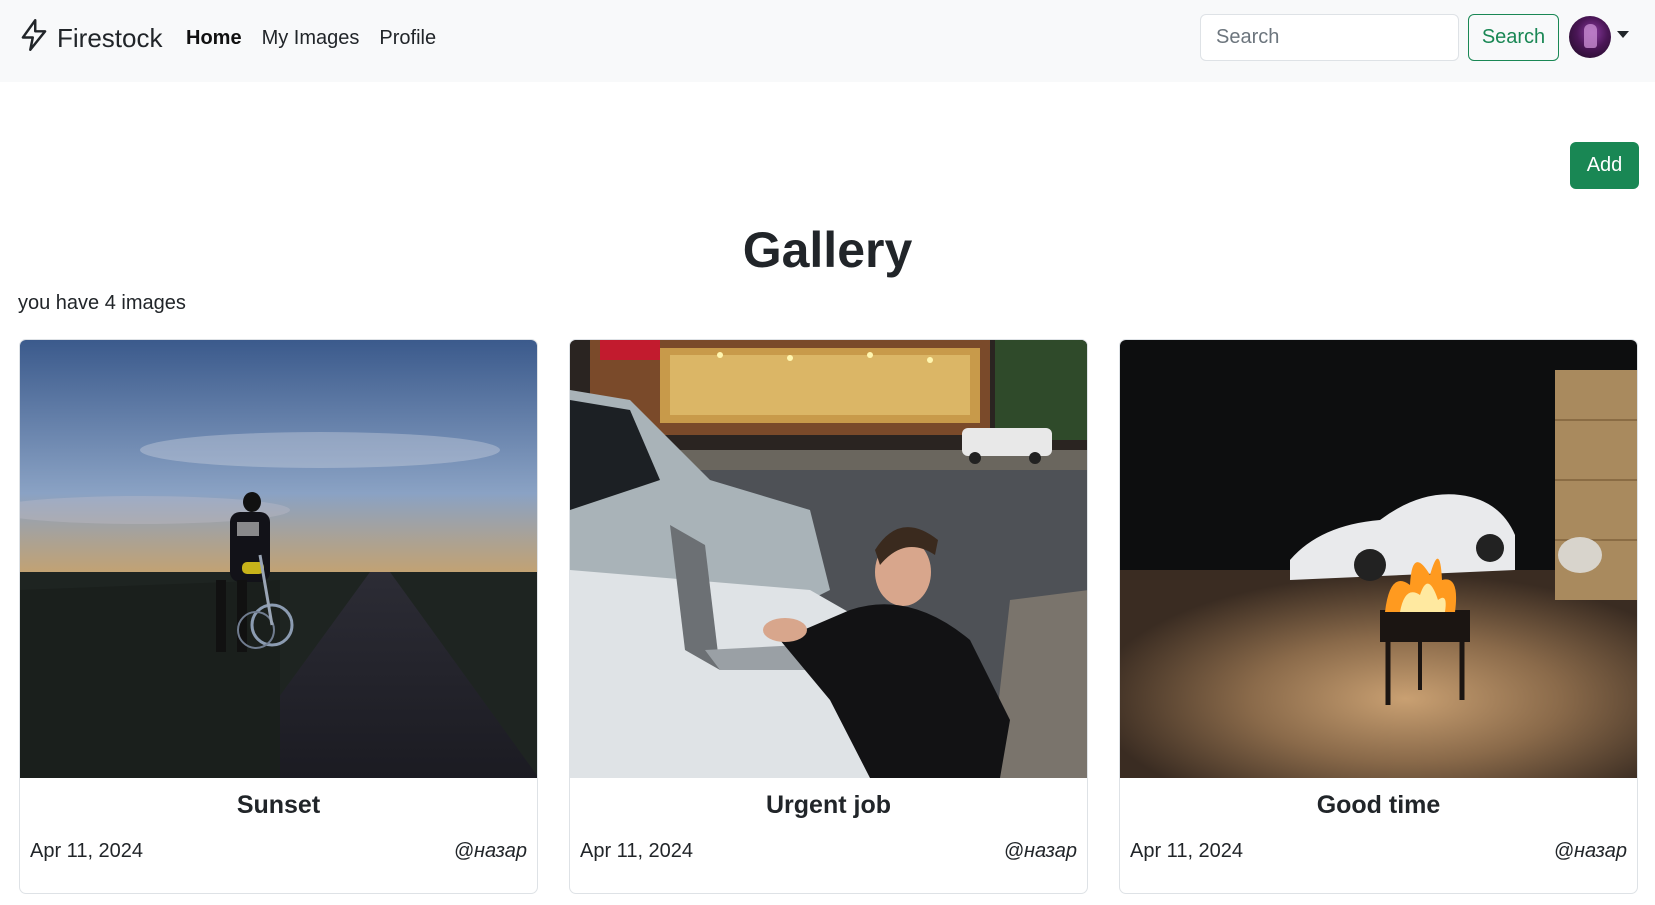 The width and height of the screenshot is (1655, 905). Describe the element at coordinates (827, 41) in the screenshot. I see `navbar: Firestock Home My Images Profile Search` at that location.